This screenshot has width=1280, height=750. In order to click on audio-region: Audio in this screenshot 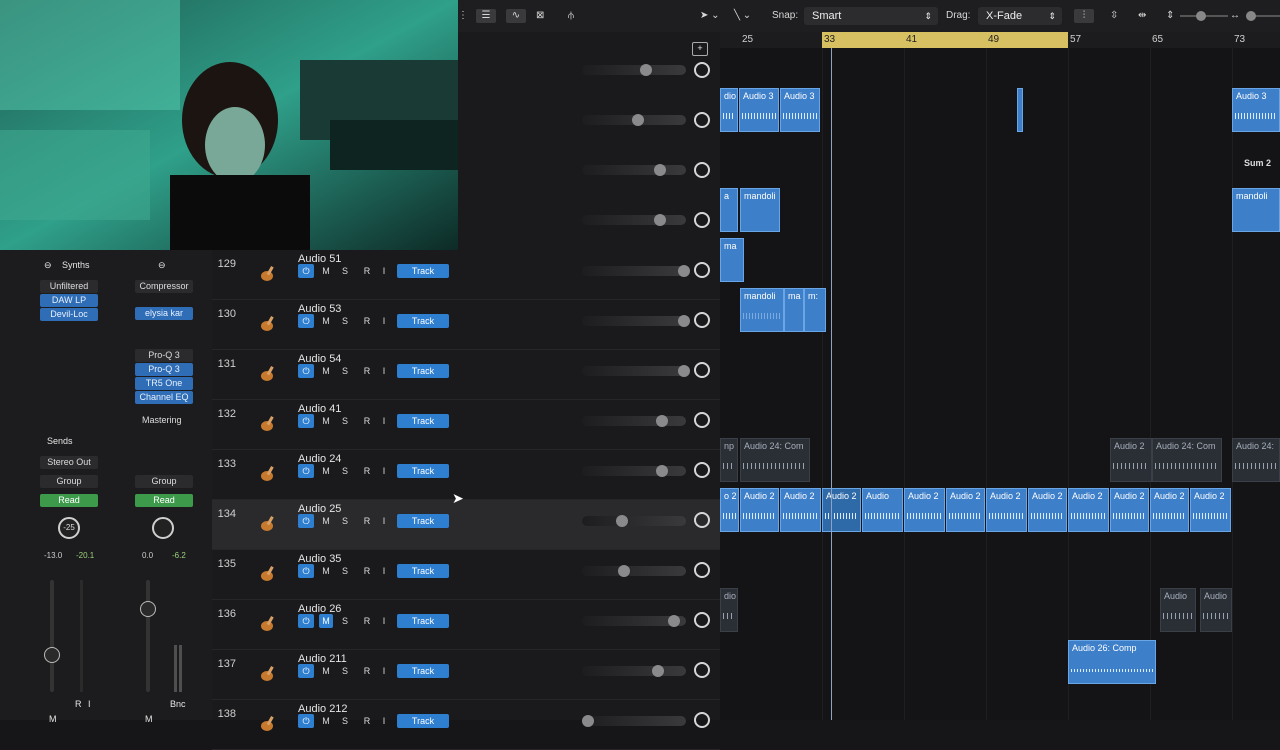, I will do `click(1216, 610)`.